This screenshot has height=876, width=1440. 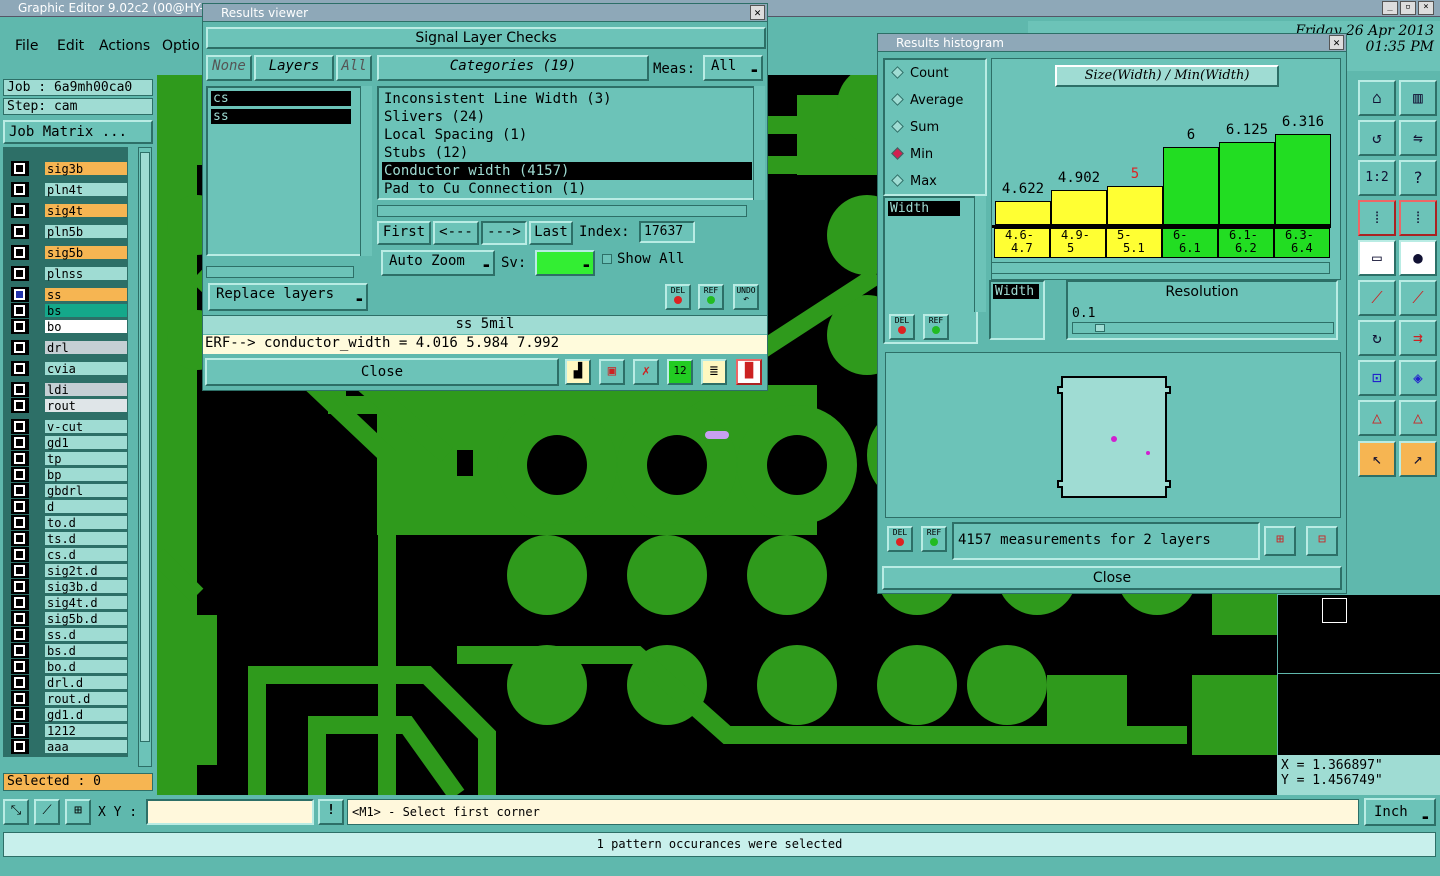 I want to click on home-icon: ⌂, so click(x=1377, y=98).